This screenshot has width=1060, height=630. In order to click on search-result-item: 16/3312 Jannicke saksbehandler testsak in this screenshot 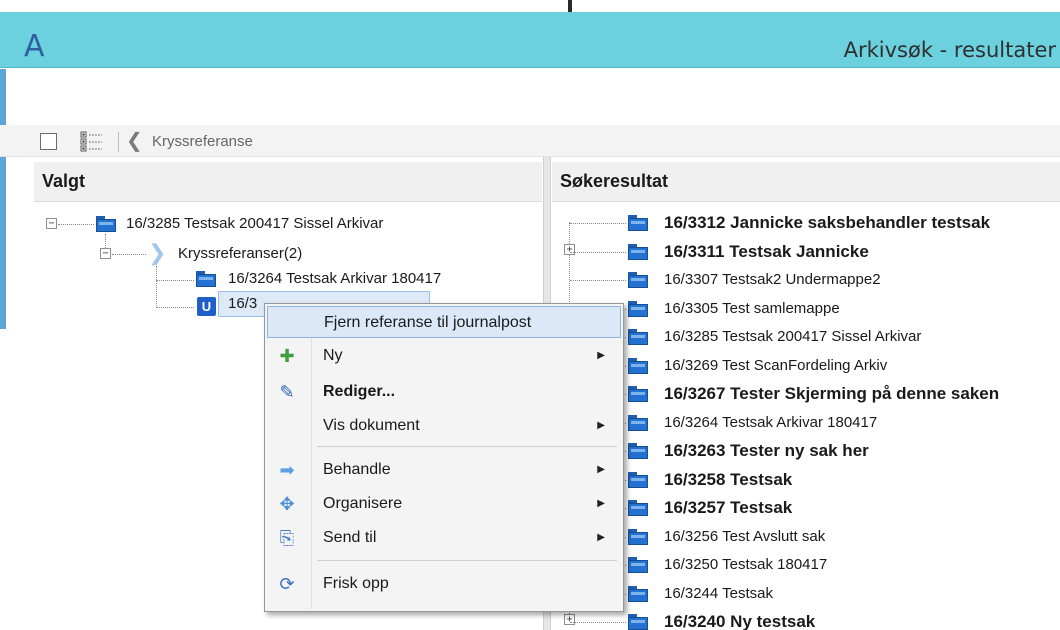, I will do `click(827, 223)`.